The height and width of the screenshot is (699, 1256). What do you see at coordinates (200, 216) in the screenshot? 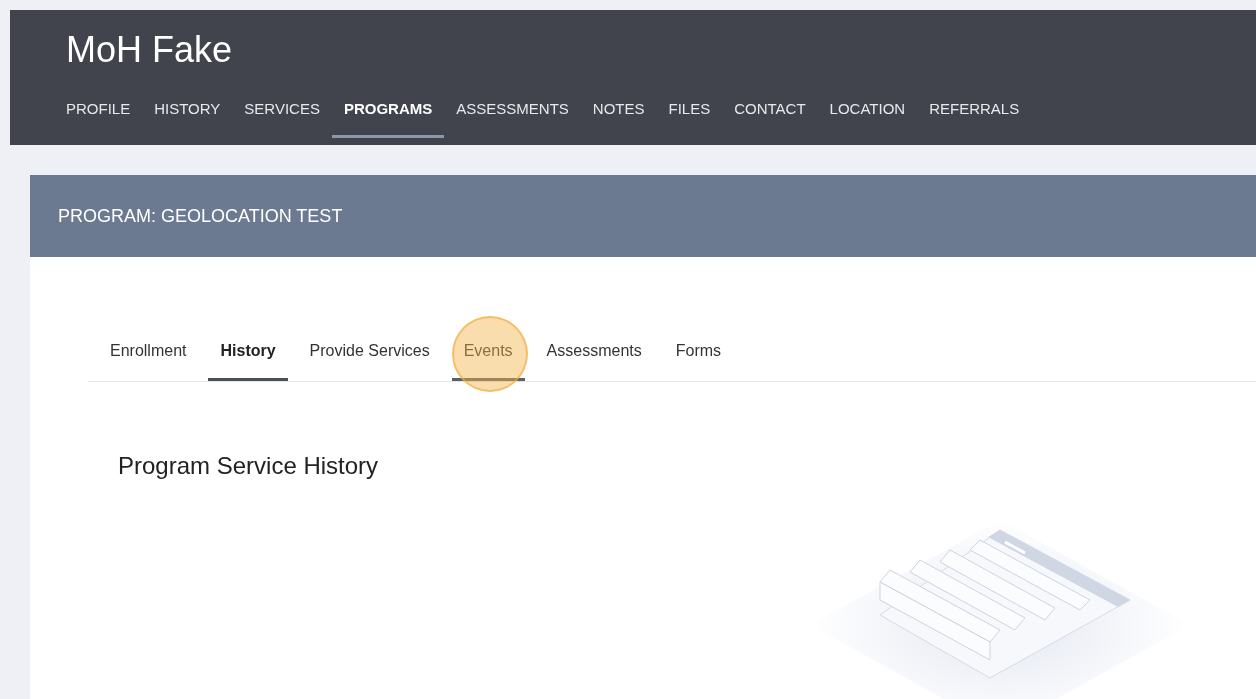
I see `program-title: PROGRAM: GEOLOCATION TEST` at bounding box center [200, 216].